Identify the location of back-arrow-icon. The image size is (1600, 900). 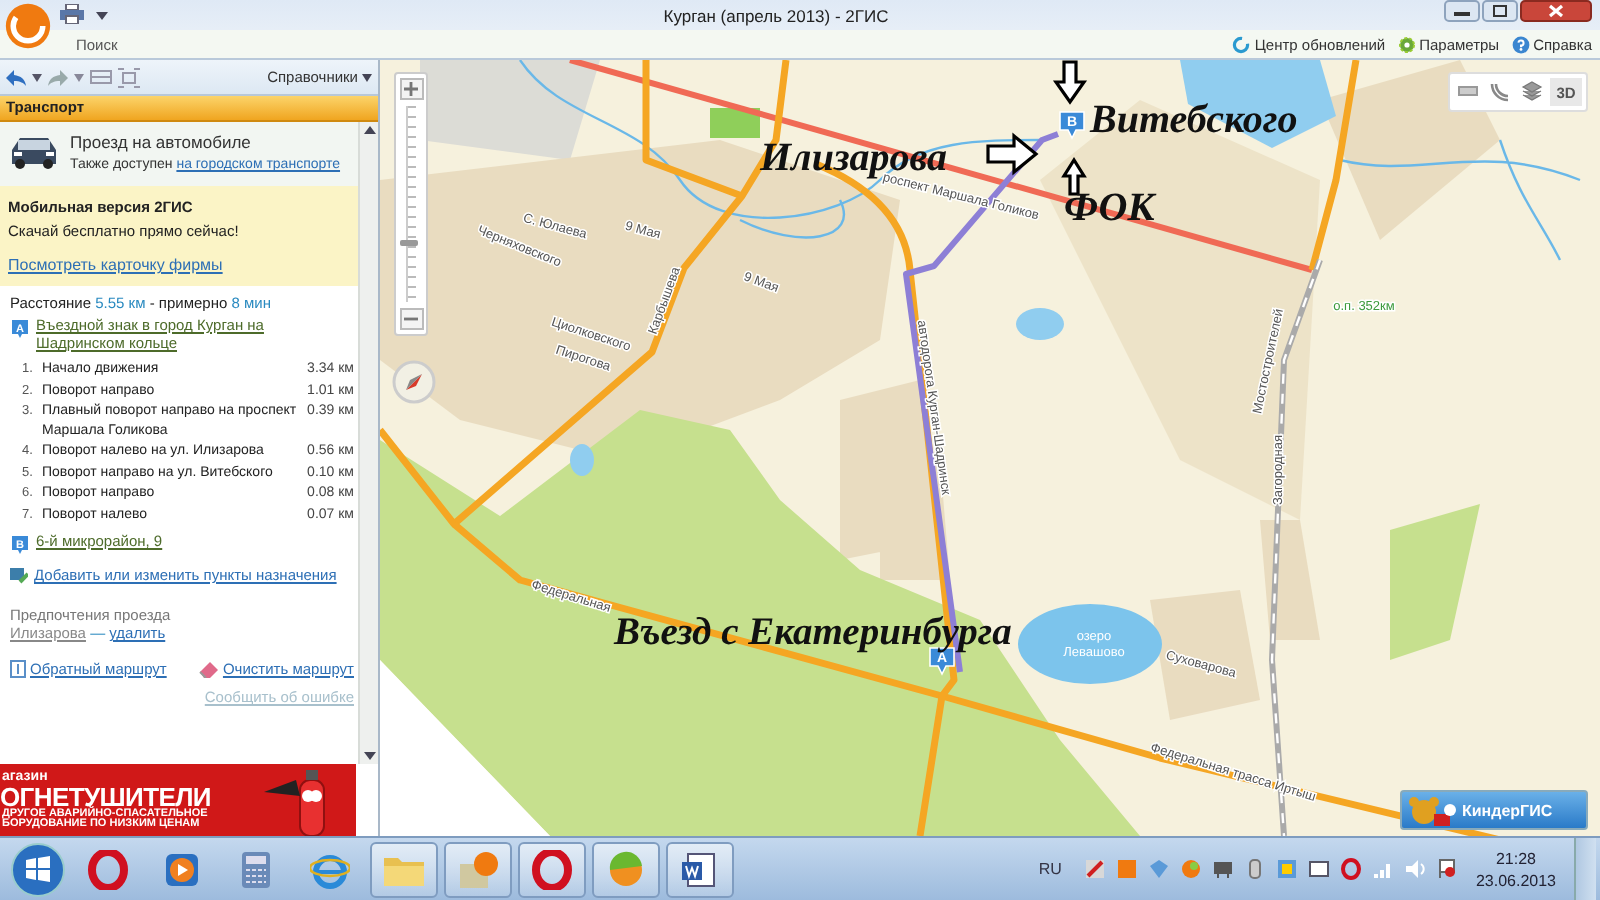
(16, 77).